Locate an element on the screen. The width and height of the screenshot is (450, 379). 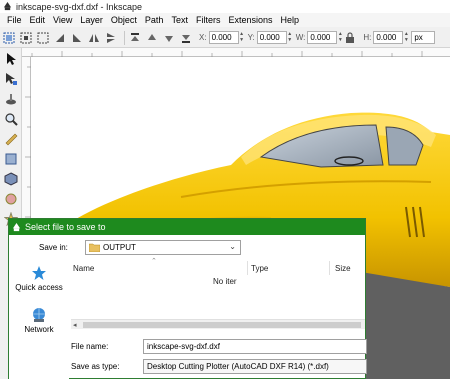
zoom-tool-icon is located at coordinates (11, 119).